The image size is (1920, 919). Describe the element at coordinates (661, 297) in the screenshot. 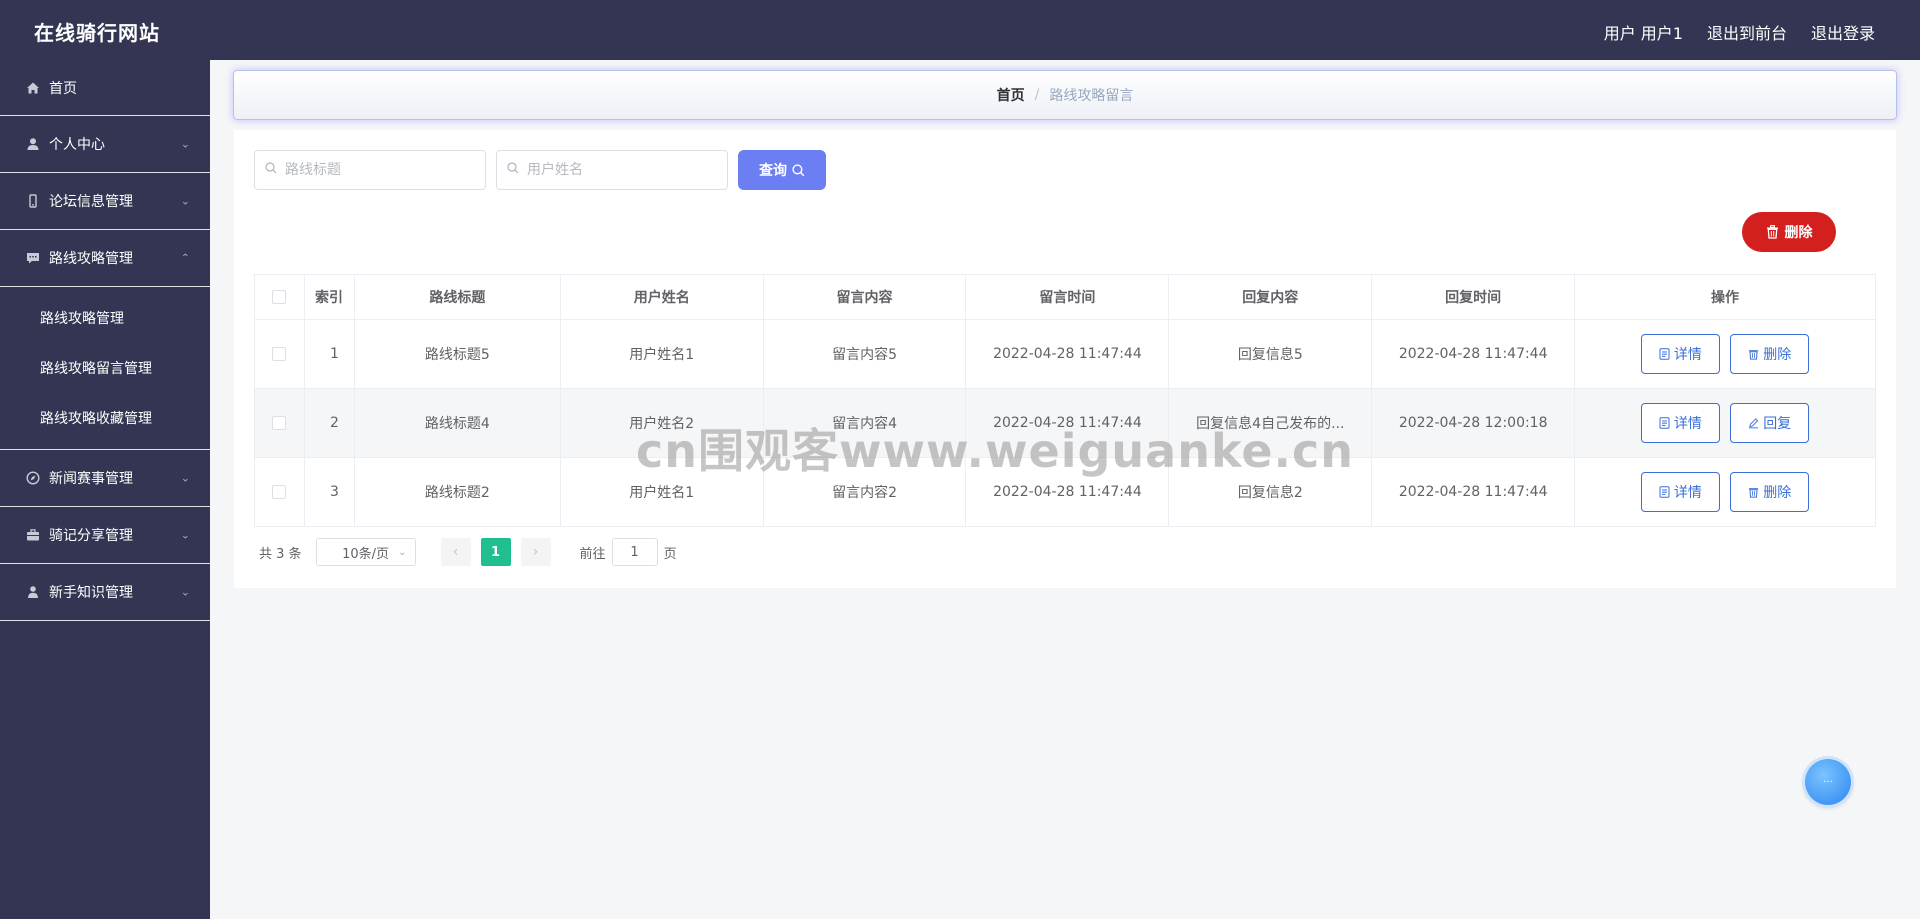

I see `column-header-username: 用户姓名` at that location.